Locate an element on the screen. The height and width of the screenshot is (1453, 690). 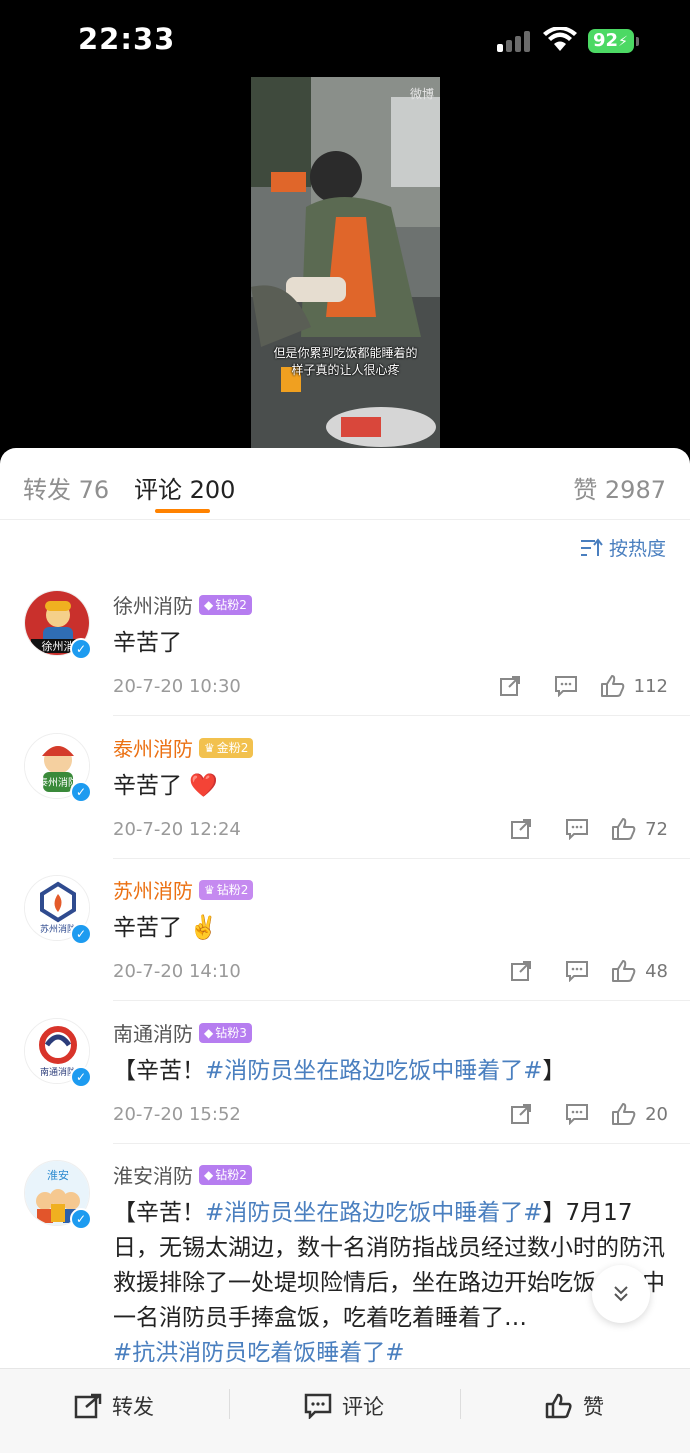
author-name: 徐州消防 is located at coordinates (153, 606).